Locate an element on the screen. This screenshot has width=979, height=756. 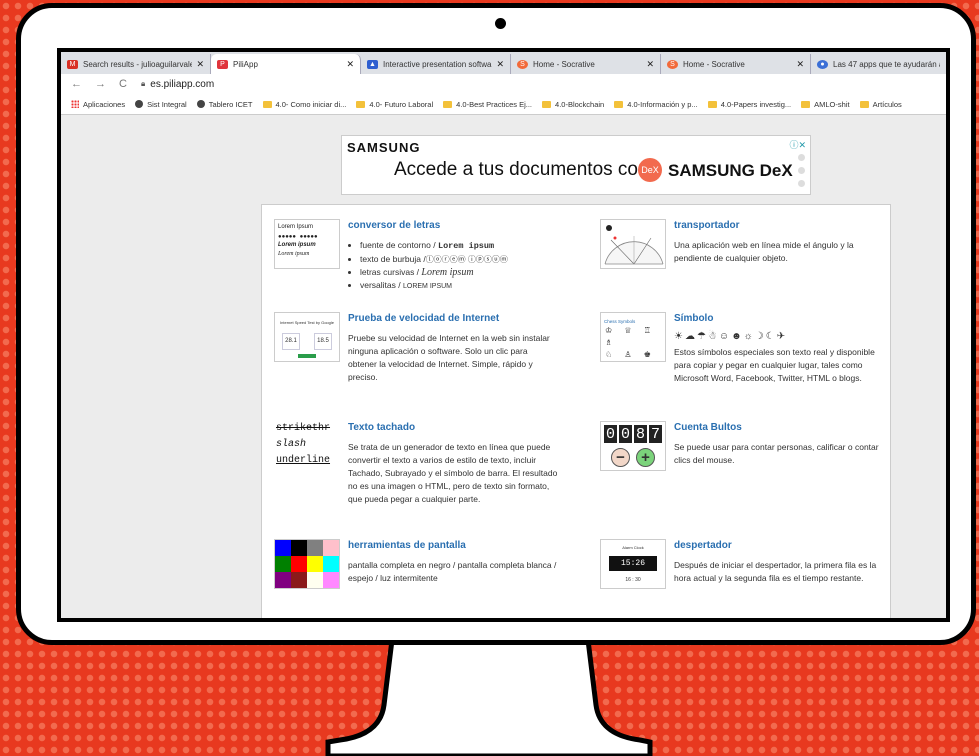
tab-gmail: M Search results - julioaguilarvale ✕ is located at coordinates (136, 64).